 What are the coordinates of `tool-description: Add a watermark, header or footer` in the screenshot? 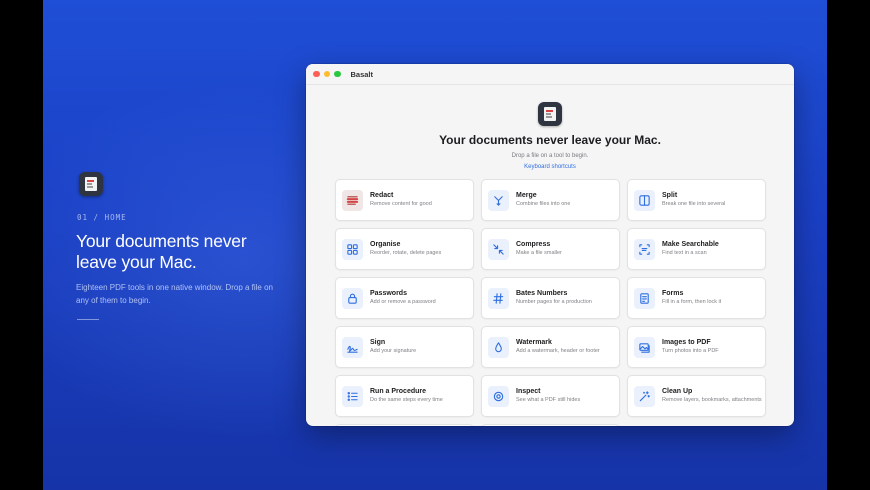 It's located at (558, 351).